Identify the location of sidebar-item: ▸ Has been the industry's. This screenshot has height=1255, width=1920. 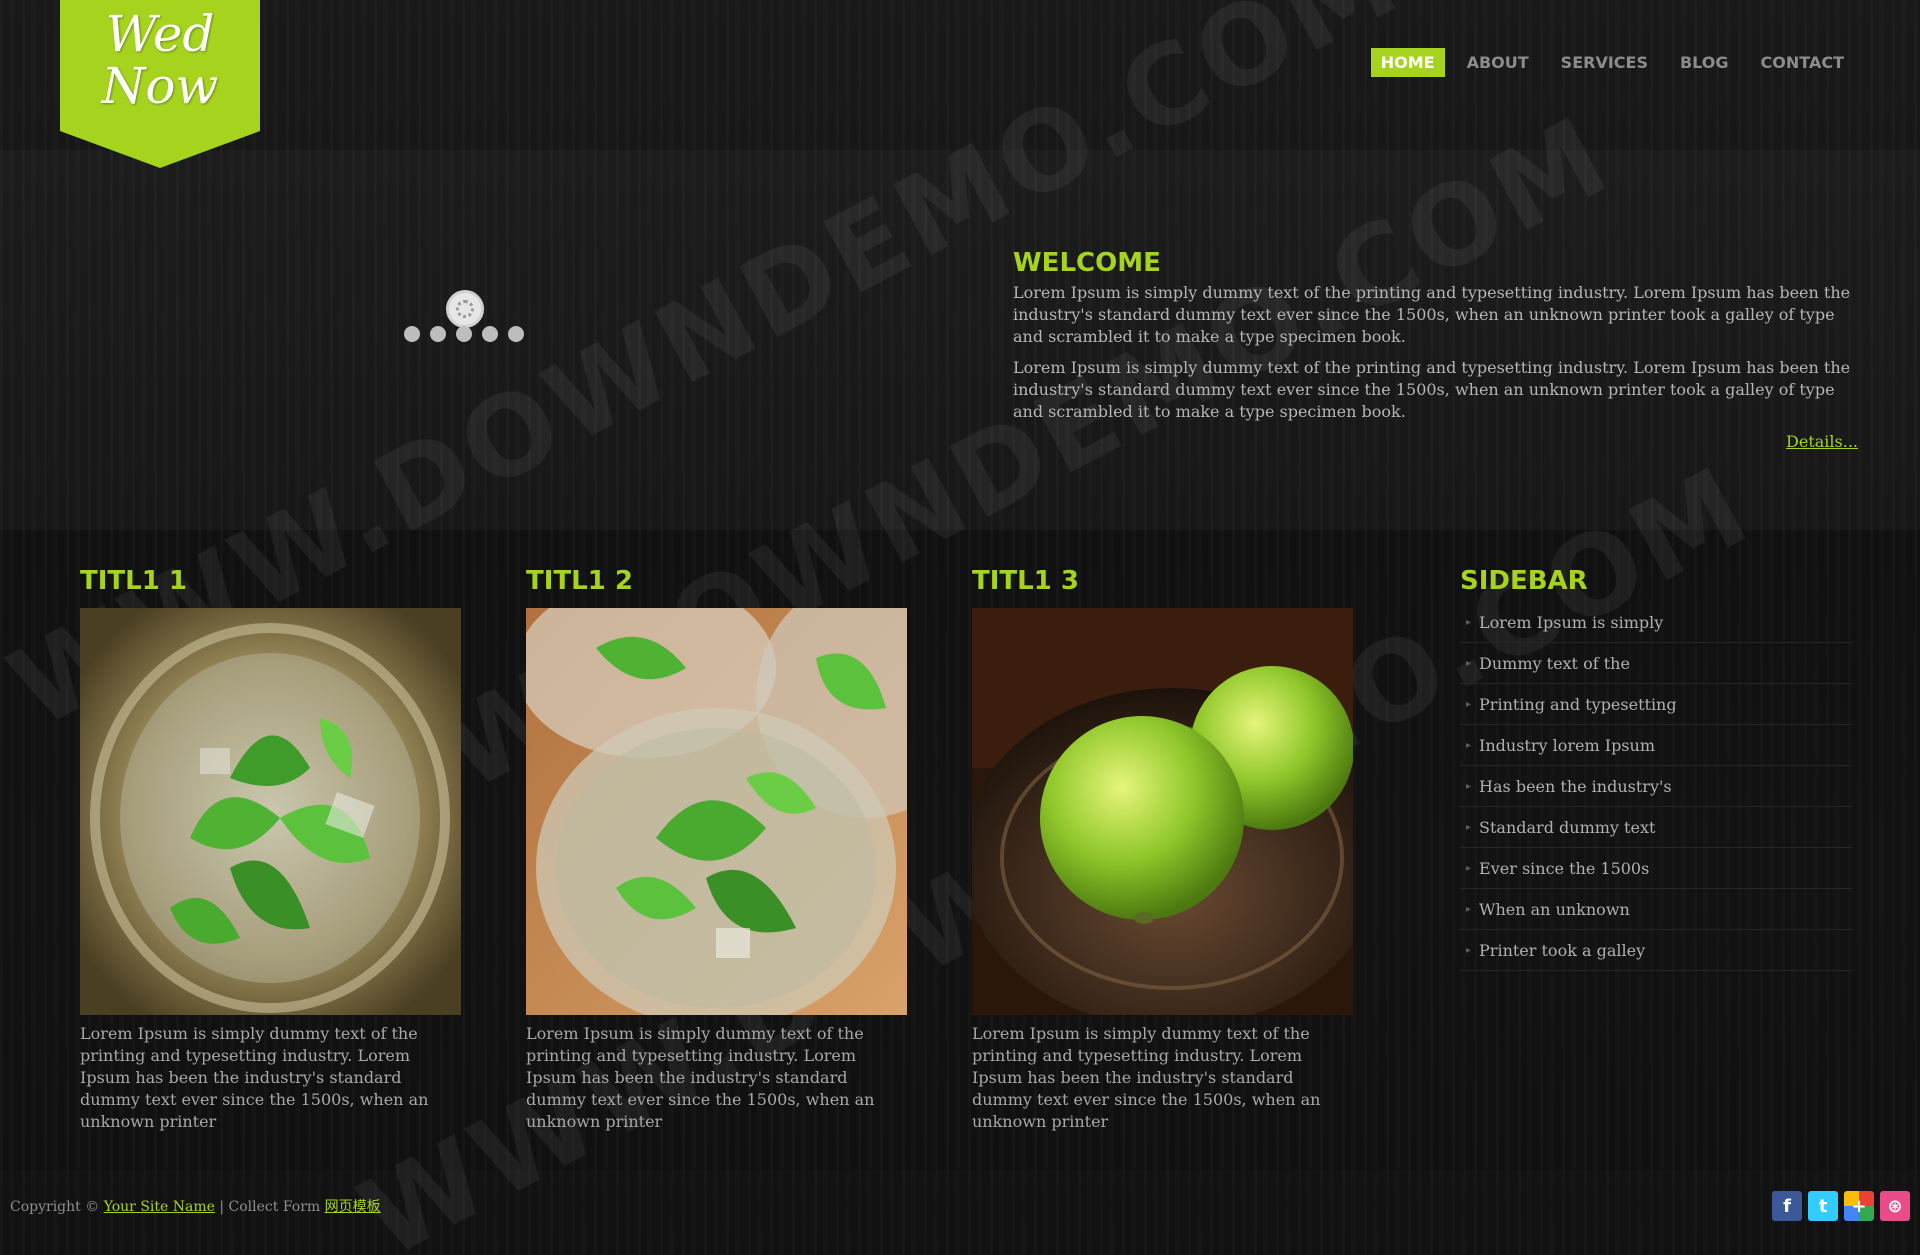
(1656, 786).